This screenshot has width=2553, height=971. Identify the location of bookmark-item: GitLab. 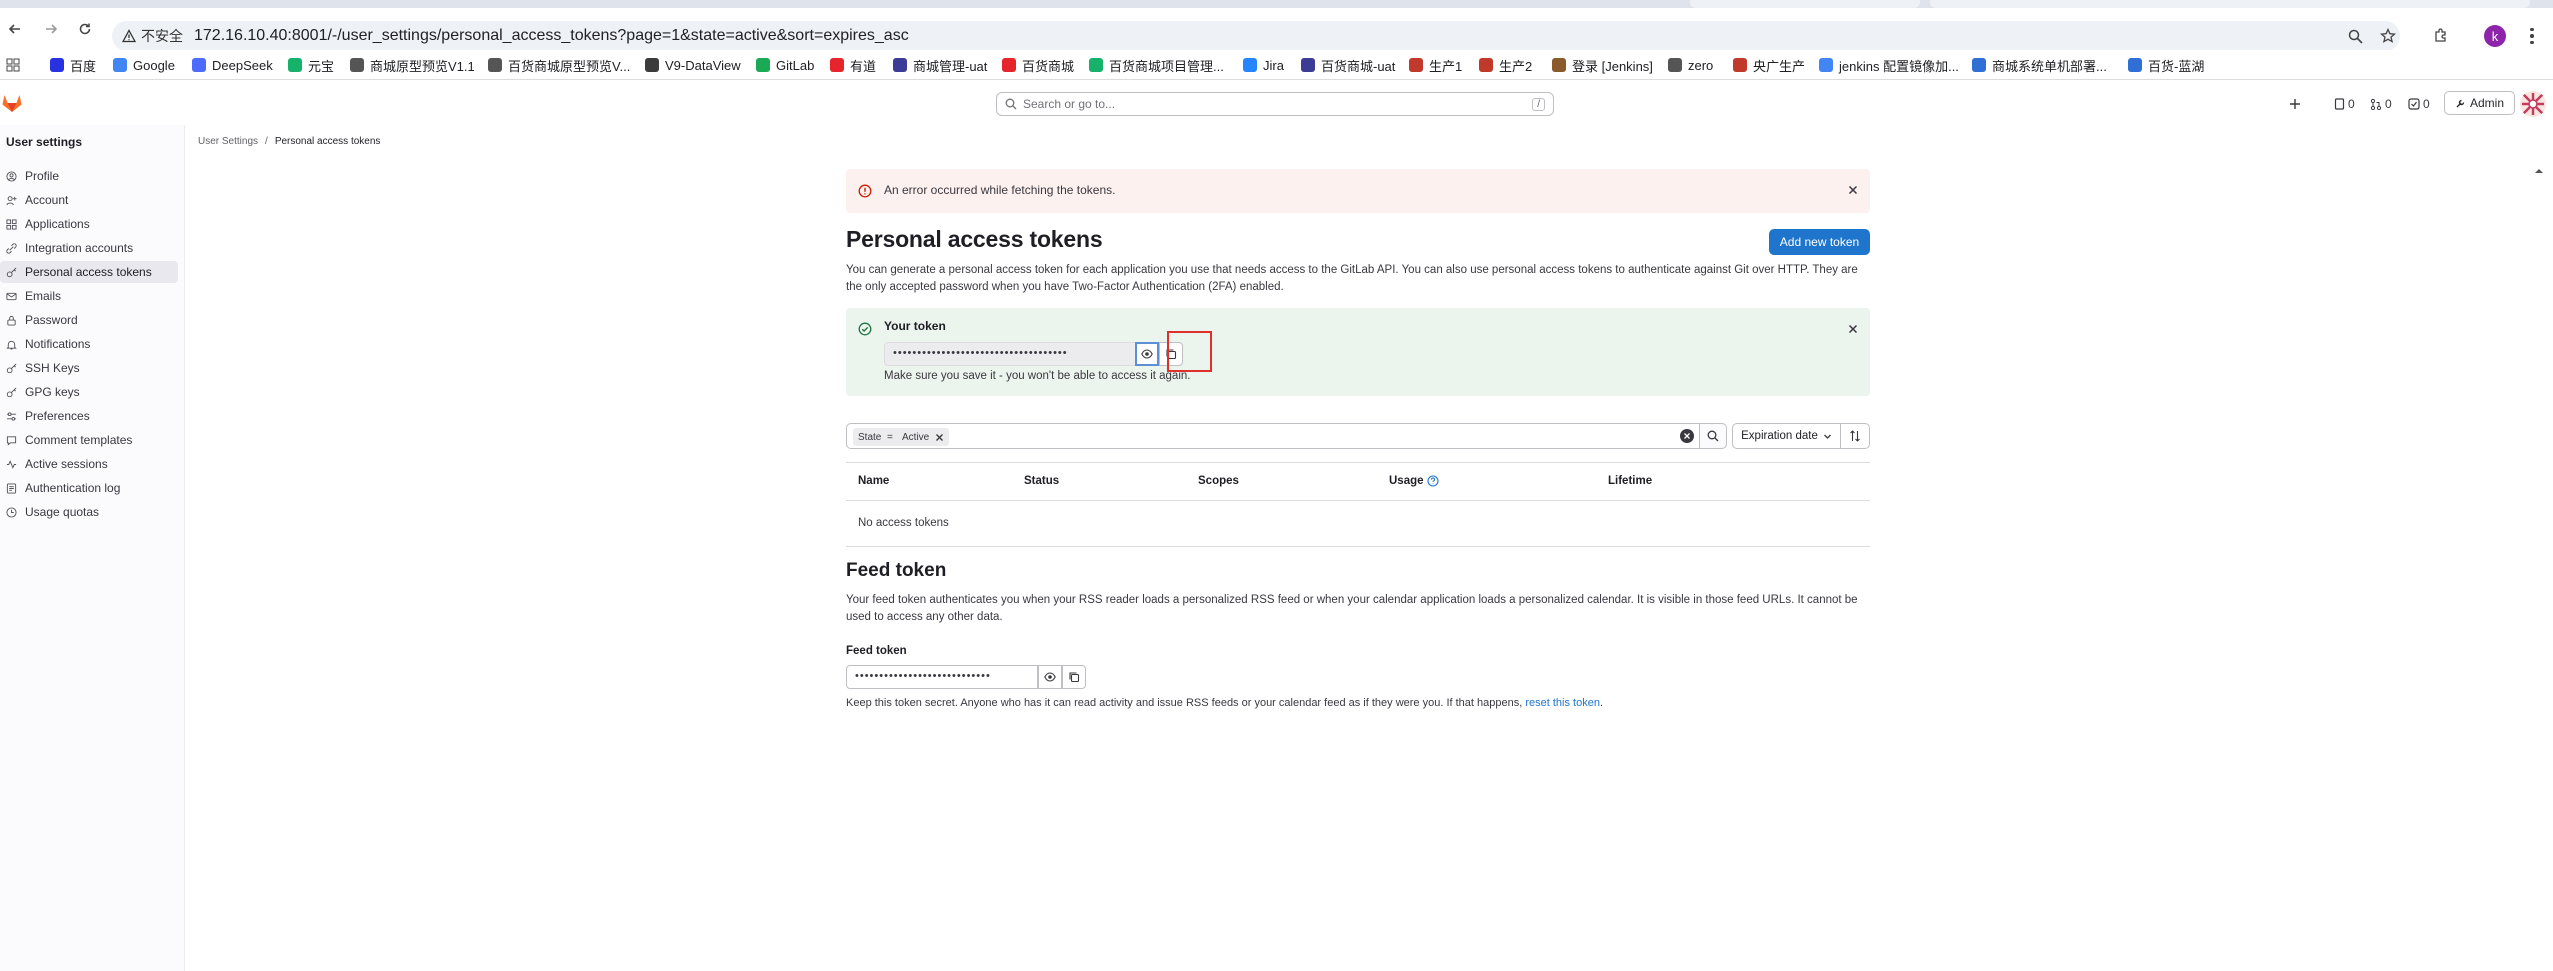
(785, 65).